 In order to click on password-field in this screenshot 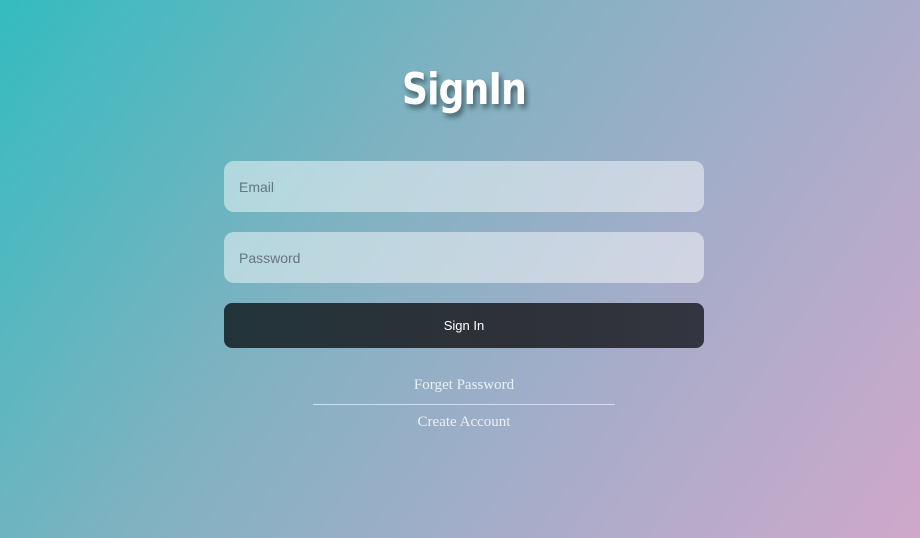, I will do `click(464, 257)`.